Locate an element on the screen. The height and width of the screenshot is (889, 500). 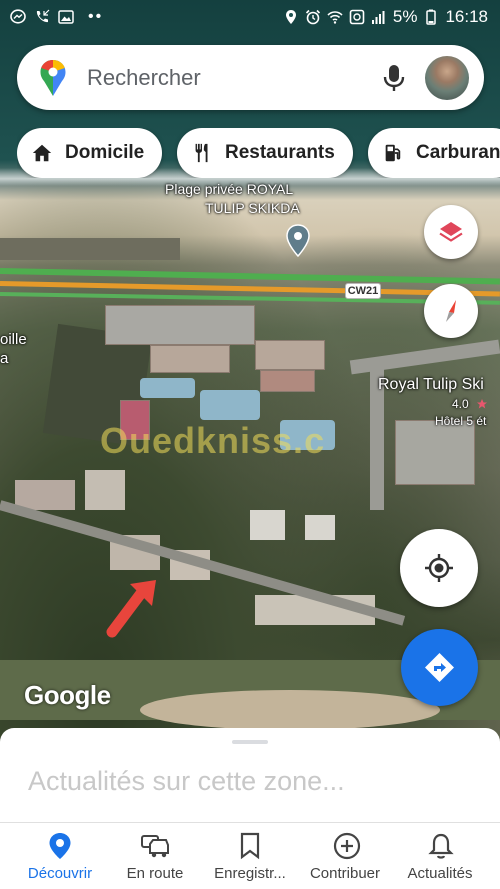
my-location-icon is located at coordinates (439, 568).